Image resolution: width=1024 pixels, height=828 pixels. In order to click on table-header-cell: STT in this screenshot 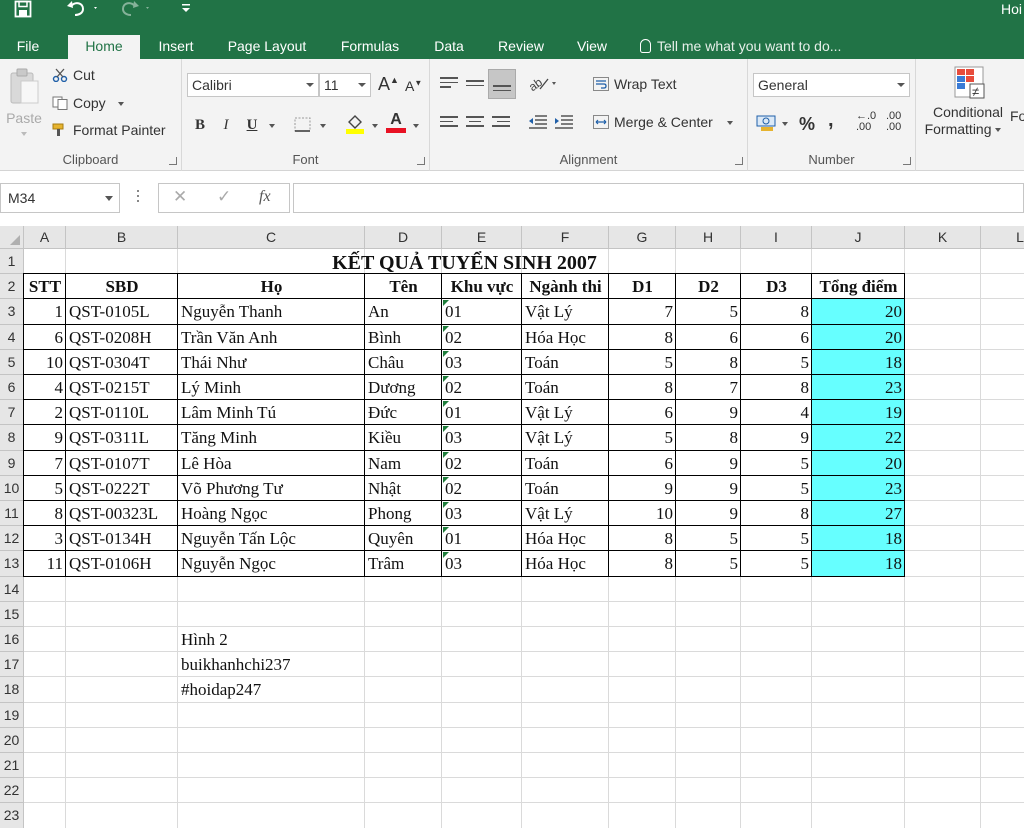, I will do `click(45, 286)`.